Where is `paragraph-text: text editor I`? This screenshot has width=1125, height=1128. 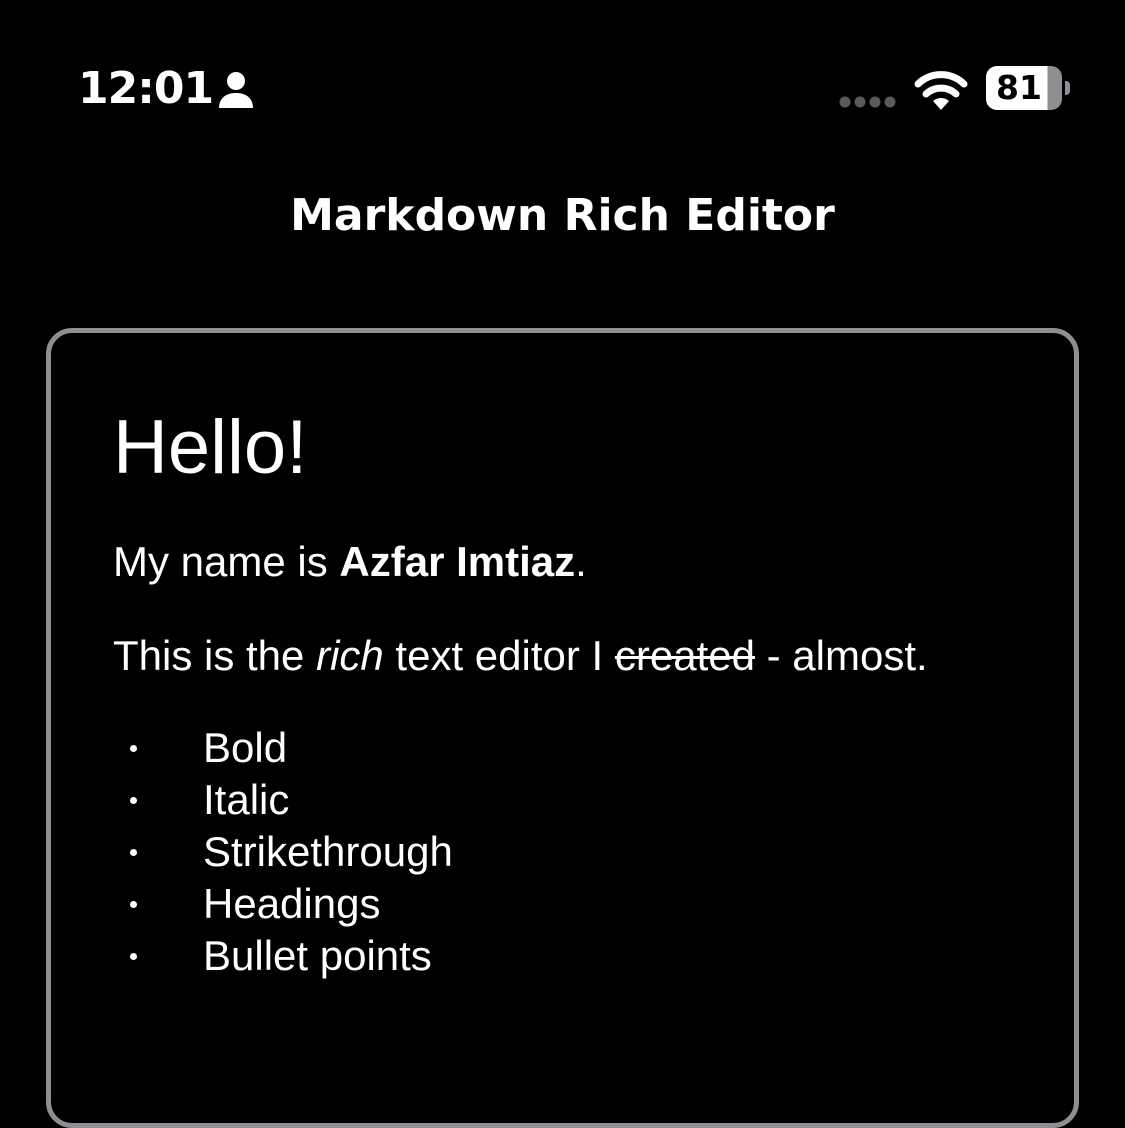
paragraph-text: text editor I is located at coordinates (499, 655).